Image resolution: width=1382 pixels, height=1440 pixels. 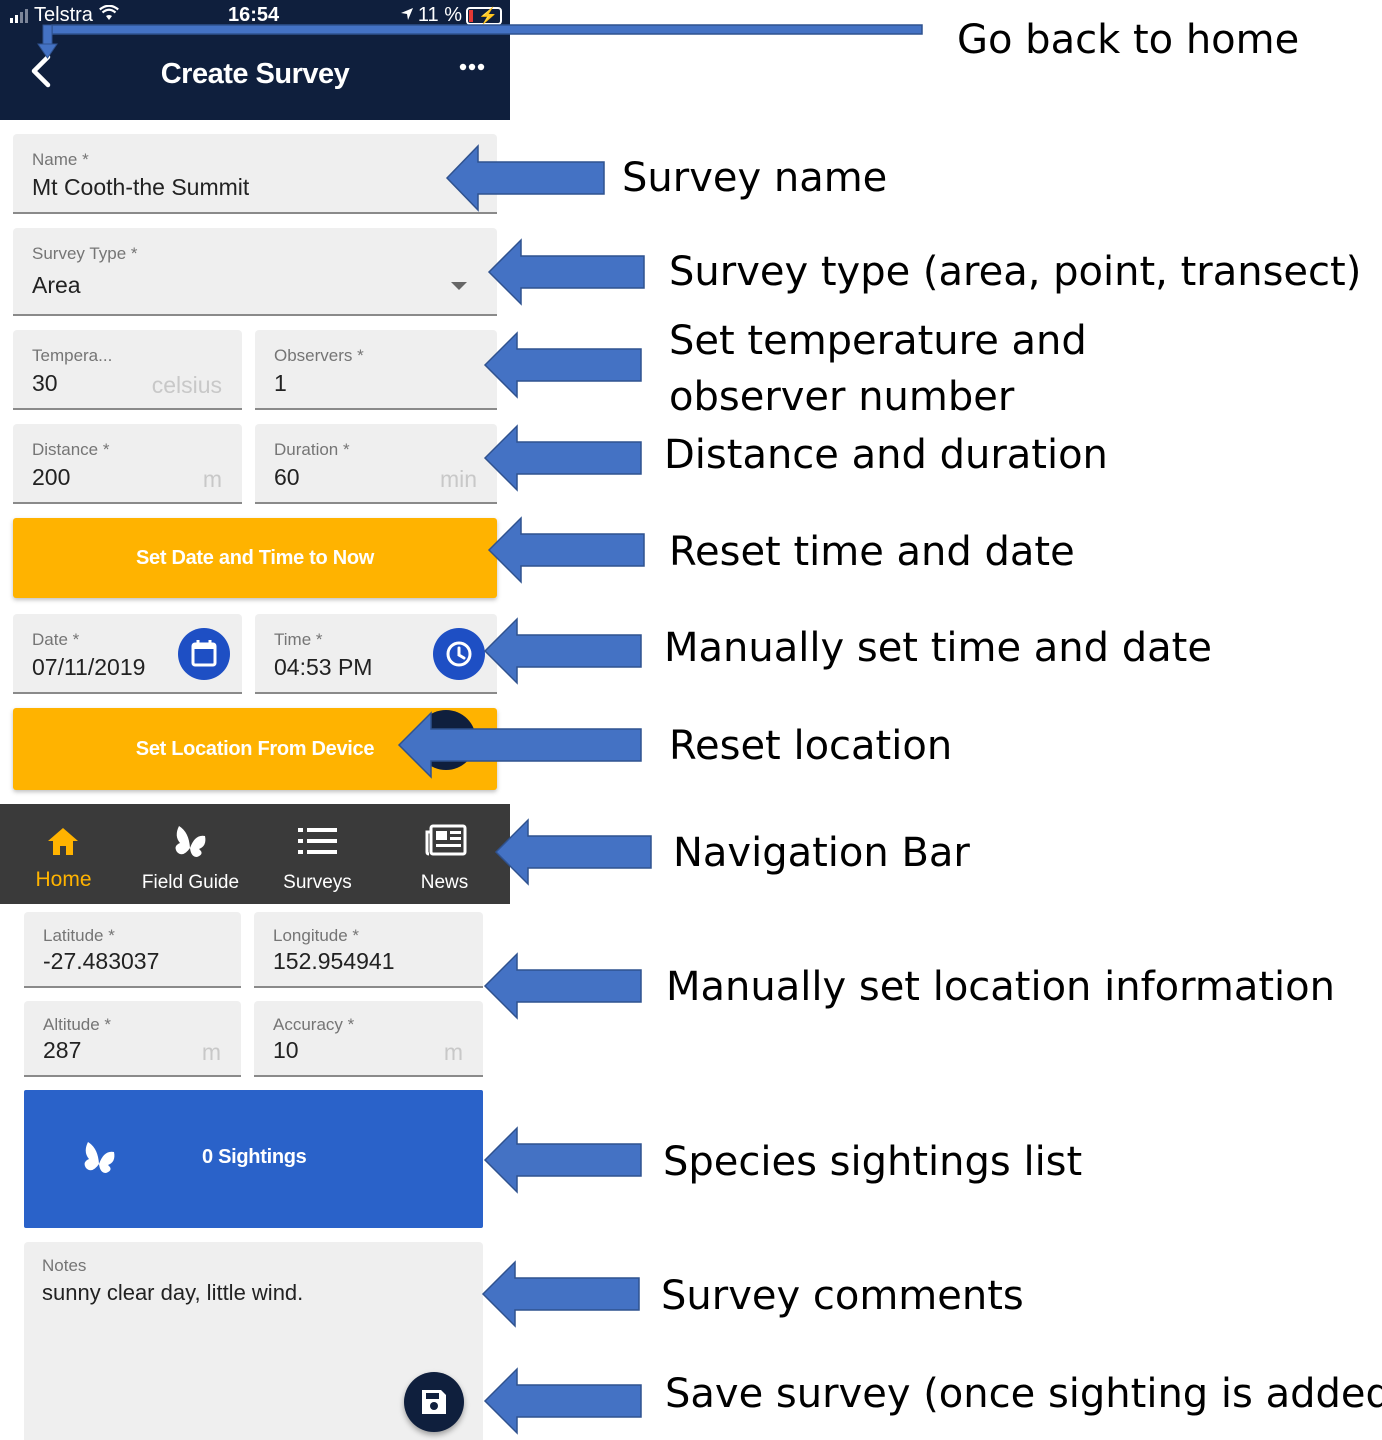 What do you see at coordinates (287, 477) in the screenshot?
I see `duration-value: 60` at bounding box center [287, 477].